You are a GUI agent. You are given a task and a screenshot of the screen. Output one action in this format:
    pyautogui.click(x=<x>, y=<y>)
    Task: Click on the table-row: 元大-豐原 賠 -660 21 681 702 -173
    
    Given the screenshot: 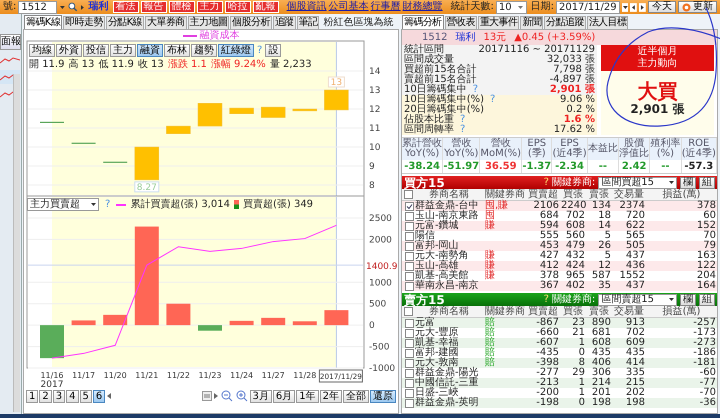 What is the action you would take?
    pyautogui.click(x=559, y=333)
    